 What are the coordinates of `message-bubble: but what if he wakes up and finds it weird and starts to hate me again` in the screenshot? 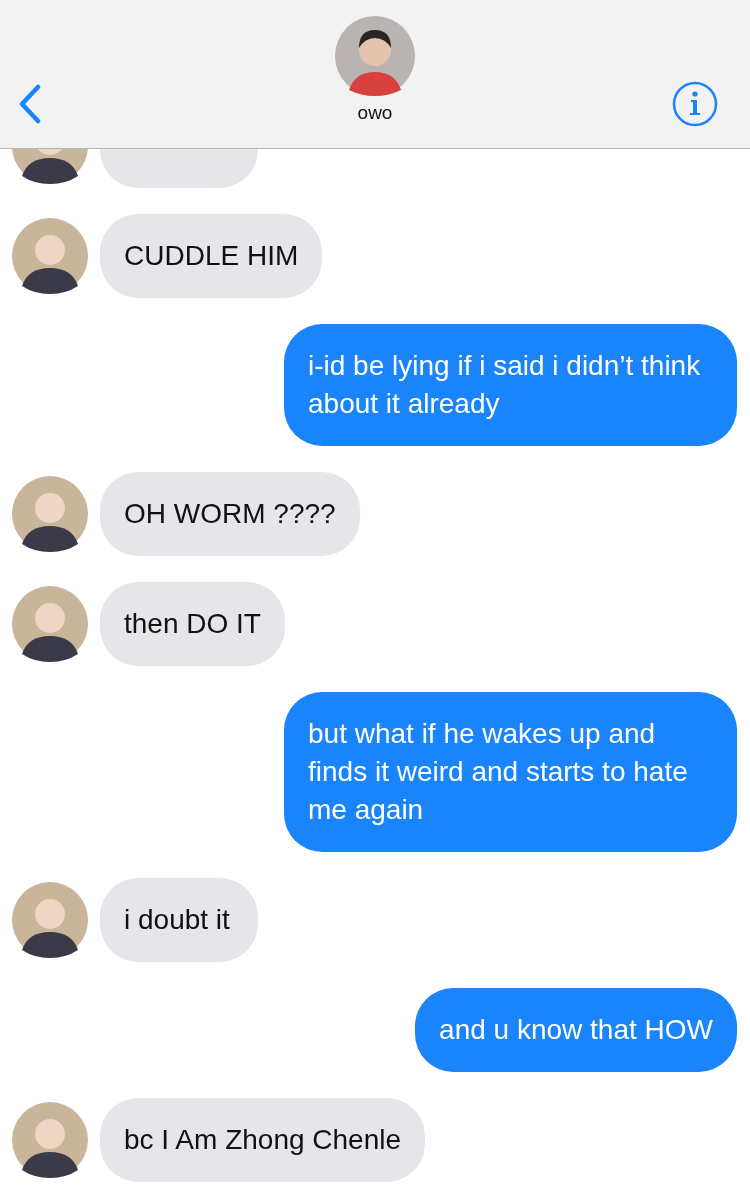 It's located at (510, 772).